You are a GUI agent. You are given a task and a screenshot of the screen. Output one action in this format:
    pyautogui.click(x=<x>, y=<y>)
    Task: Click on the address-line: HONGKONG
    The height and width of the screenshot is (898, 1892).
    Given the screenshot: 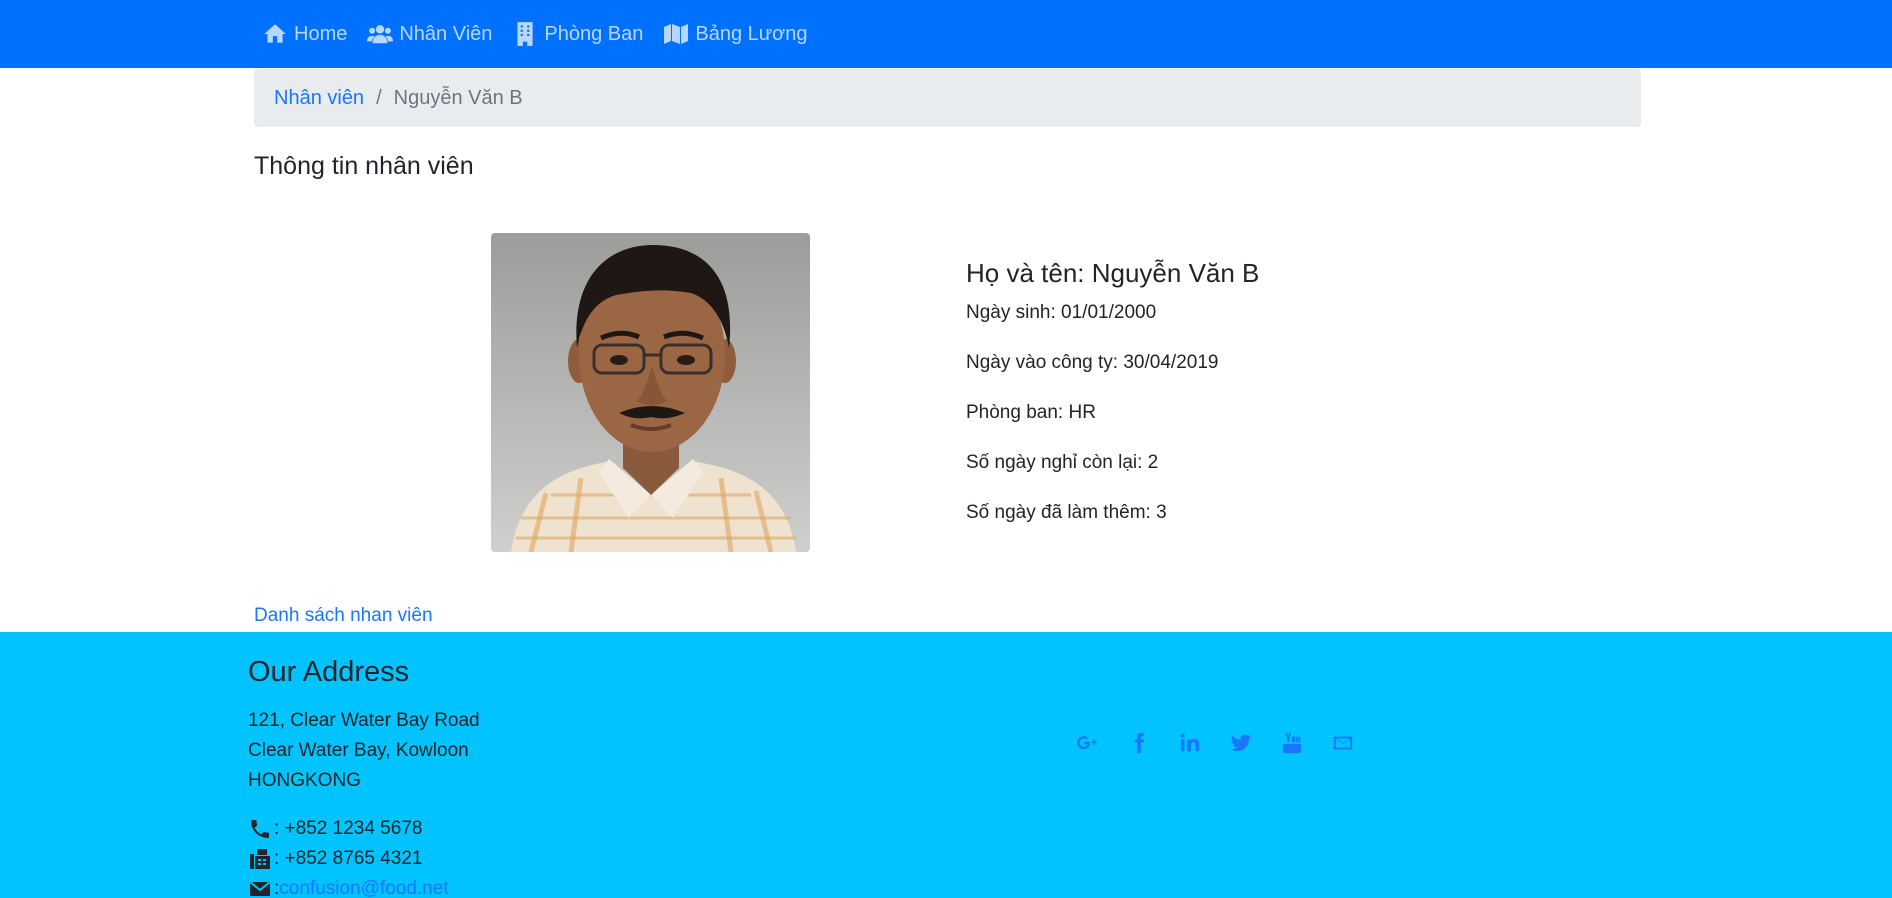 What is the action you would take?
    pyautogui.click(x=304, y=780)
    